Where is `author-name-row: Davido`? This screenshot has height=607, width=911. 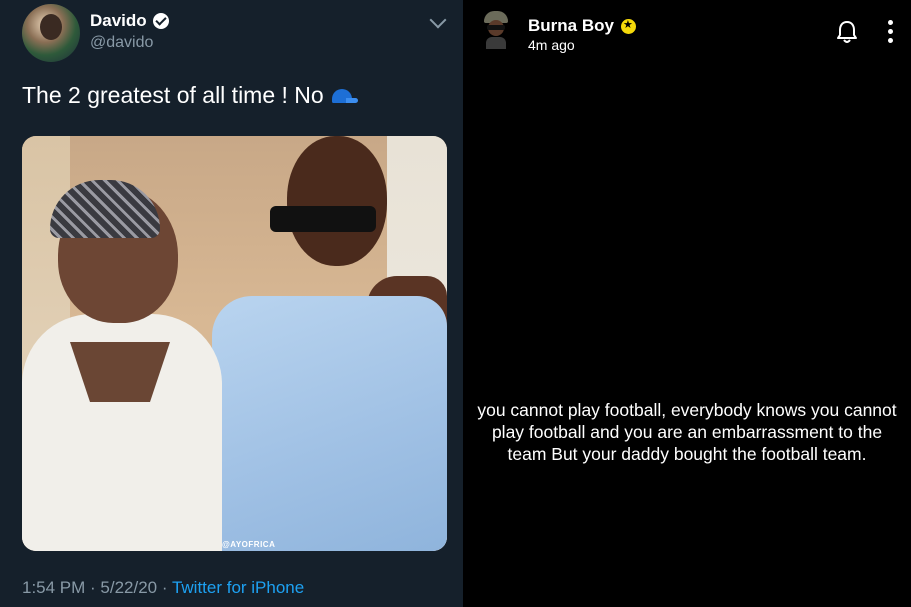
author-name-row: Davido is located at coordinates (129, 21).